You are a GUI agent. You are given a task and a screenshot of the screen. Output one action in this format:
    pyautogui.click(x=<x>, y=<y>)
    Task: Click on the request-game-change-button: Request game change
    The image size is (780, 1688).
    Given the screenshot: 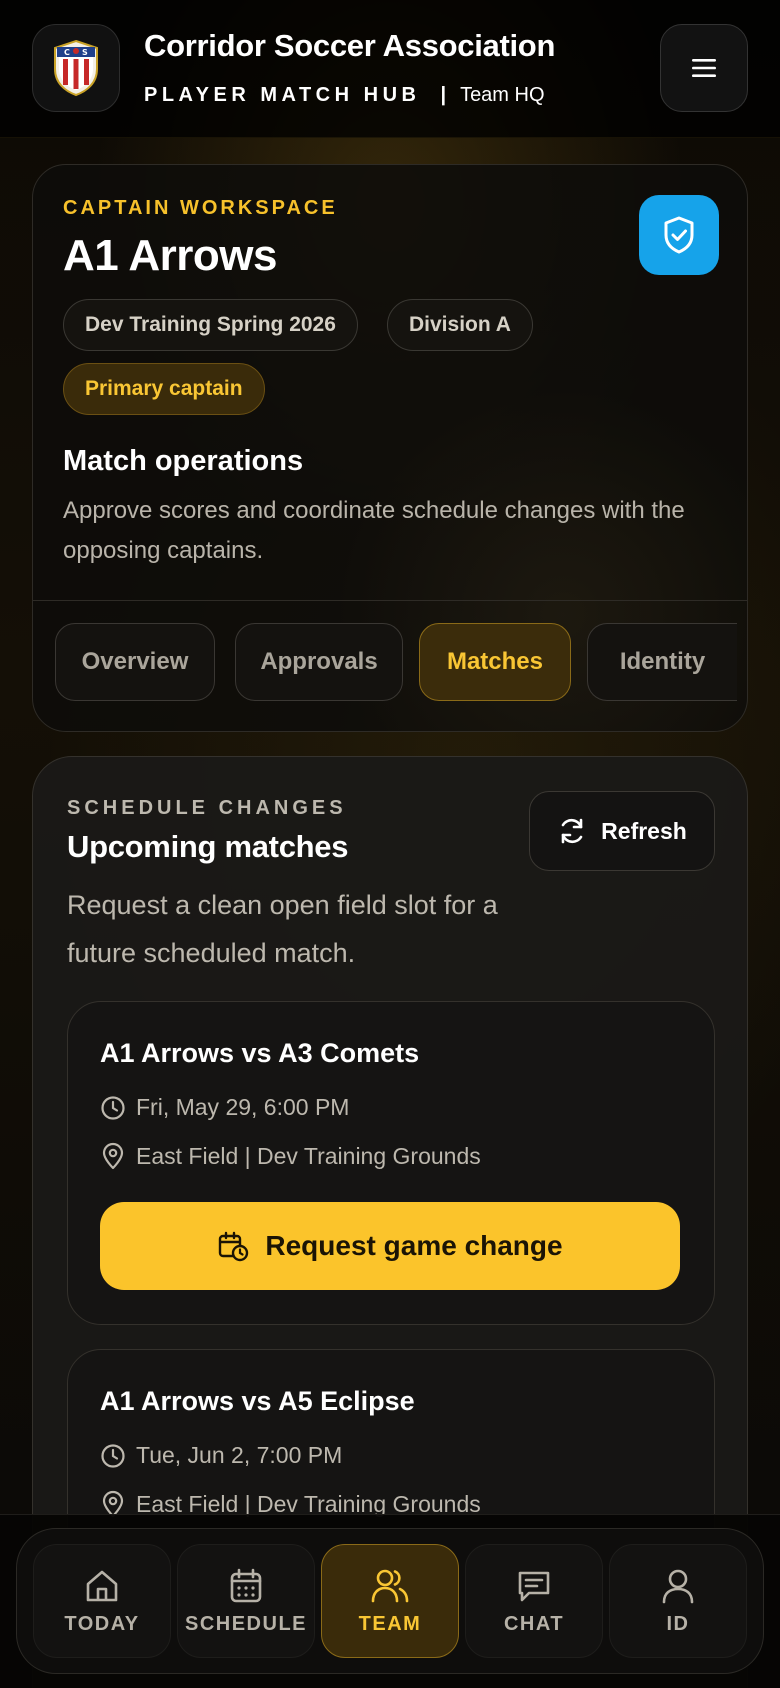 What is the action you would take?
    pyautogui.click(x=390, y=1246)
    